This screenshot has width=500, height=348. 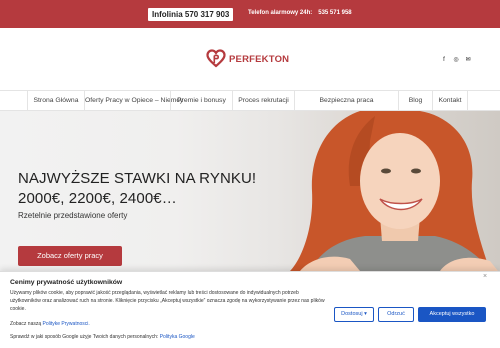 I want to click on cookie-title: Cenimy prywatność użytkowników, so click(x=66, y=282).